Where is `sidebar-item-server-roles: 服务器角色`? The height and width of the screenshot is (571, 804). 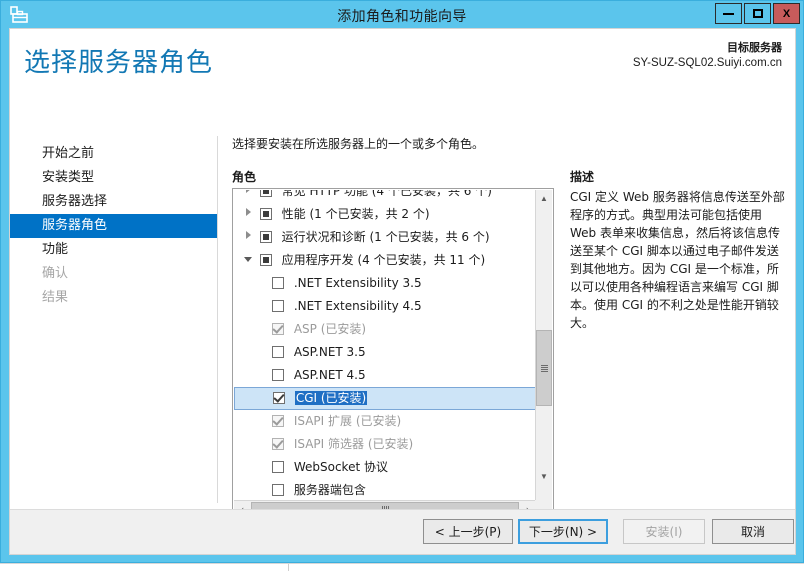 sidebar-item-server-roles: 服务器角色 is located at coordinates (113, 226).